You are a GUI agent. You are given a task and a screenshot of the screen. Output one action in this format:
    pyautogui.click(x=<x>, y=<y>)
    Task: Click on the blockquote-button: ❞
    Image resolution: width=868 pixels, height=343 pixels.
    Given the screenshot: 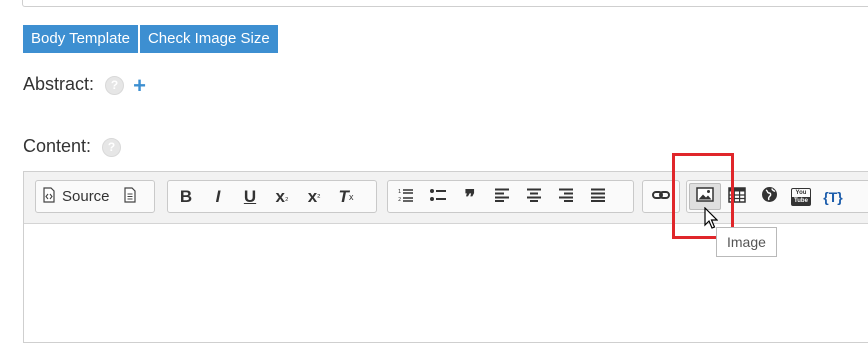 What is the action you would take?
    pyautogui.click(x=470, y=196)
    